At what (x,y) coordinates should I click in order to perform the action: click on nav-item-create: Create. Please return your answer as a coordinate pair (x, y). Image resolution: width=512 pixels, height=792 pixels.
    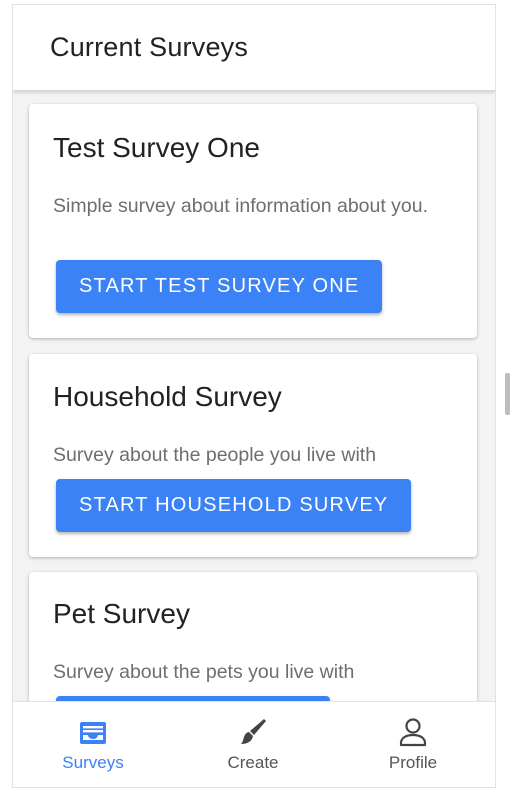
    Looking at the image, I should click on (253, 744).